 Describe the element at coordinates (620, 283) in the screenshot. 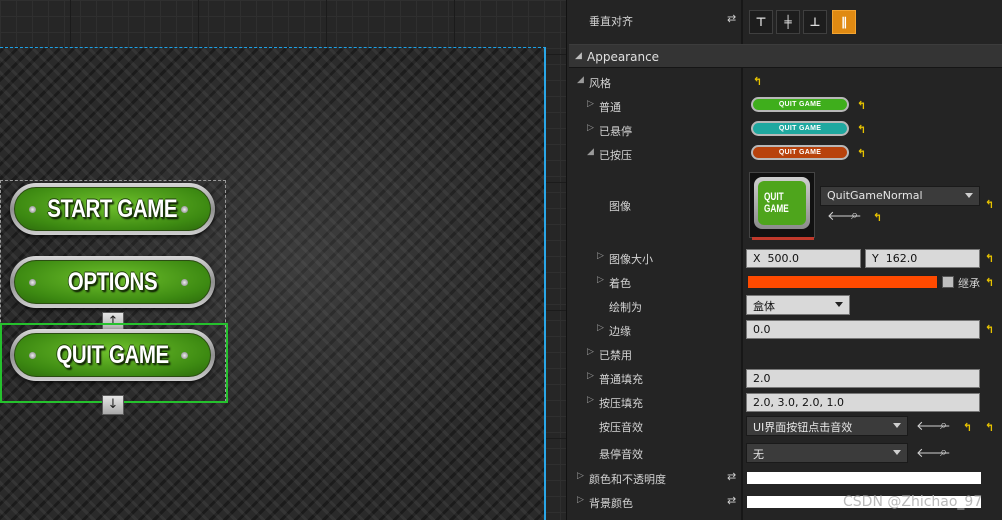

I see `tint-label: 着色` at that location.